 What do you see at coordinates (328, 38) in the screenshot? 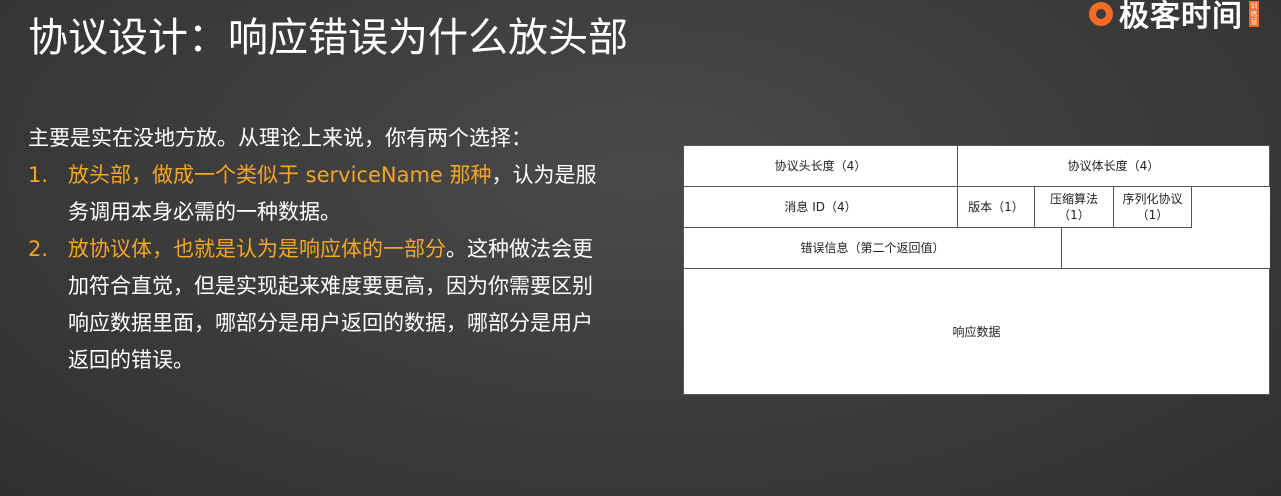
I see `slide-title: 协议设计：响应错误为什么放头部` at bounding box center [328, 38].